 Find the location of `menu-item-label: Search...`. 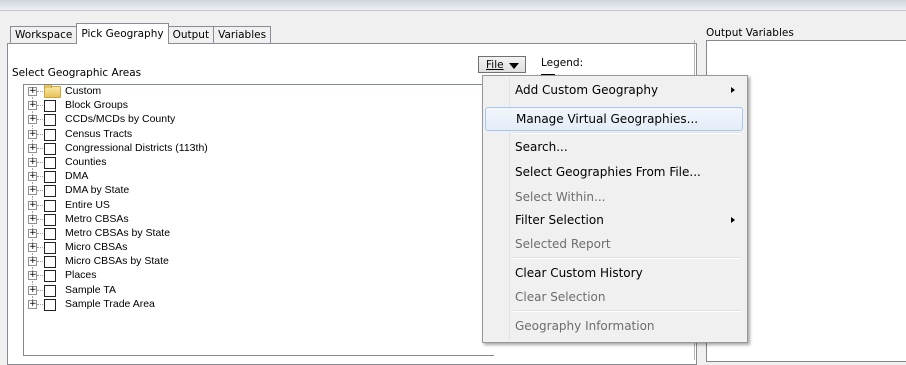

menu-item-label: Search... is located at coordinates (541, 147).